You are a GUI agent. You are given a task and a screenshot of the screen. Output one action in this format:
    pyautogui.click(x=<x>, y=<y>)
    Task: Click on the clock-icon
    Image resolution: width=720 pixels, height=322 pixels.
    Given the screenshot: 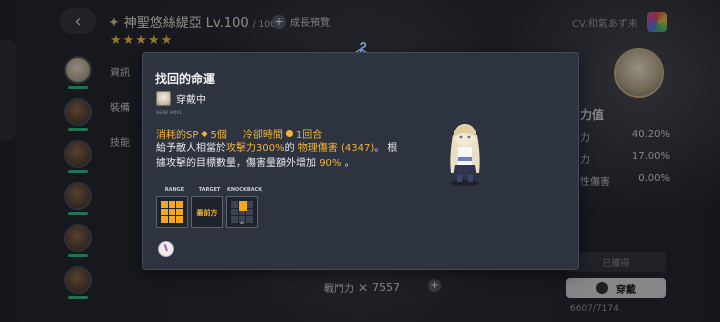 What is the action you would take?
    pyautogui.click(x=166, y=249)
    